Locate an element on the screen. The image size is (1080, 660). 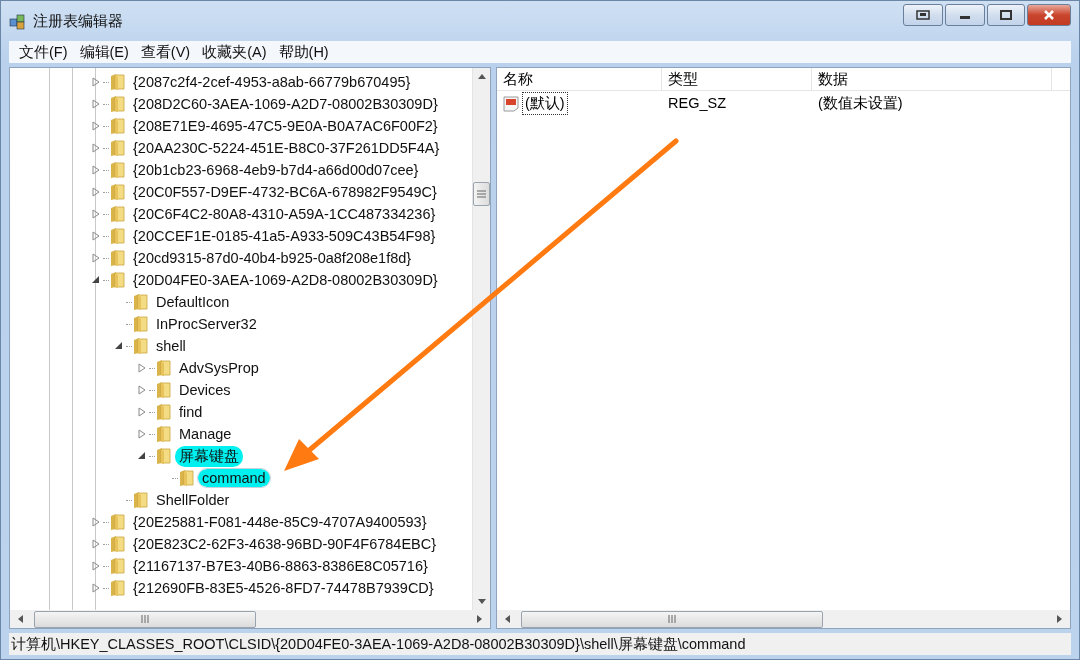
tree-item: {20E823C2-62F3-4638-96BD-90F4F6784EBC} is located at coordinates (285, 544).